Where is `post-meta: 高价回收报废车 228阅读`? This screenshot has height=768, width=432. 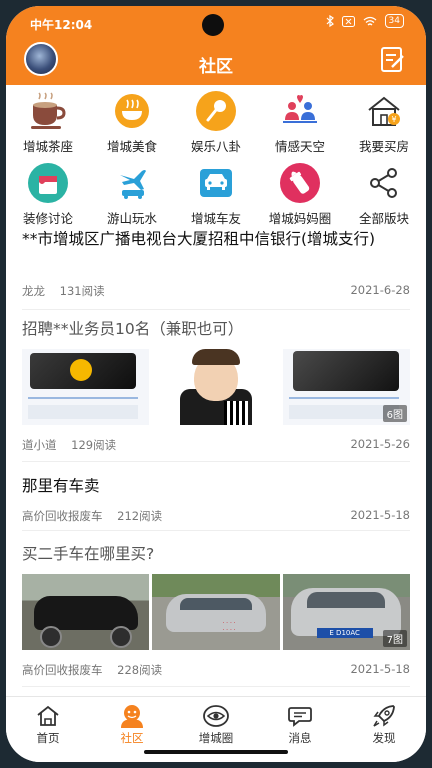 post-meta: 高价回收报废车 228阅读 is located at coordinates (92, 670).